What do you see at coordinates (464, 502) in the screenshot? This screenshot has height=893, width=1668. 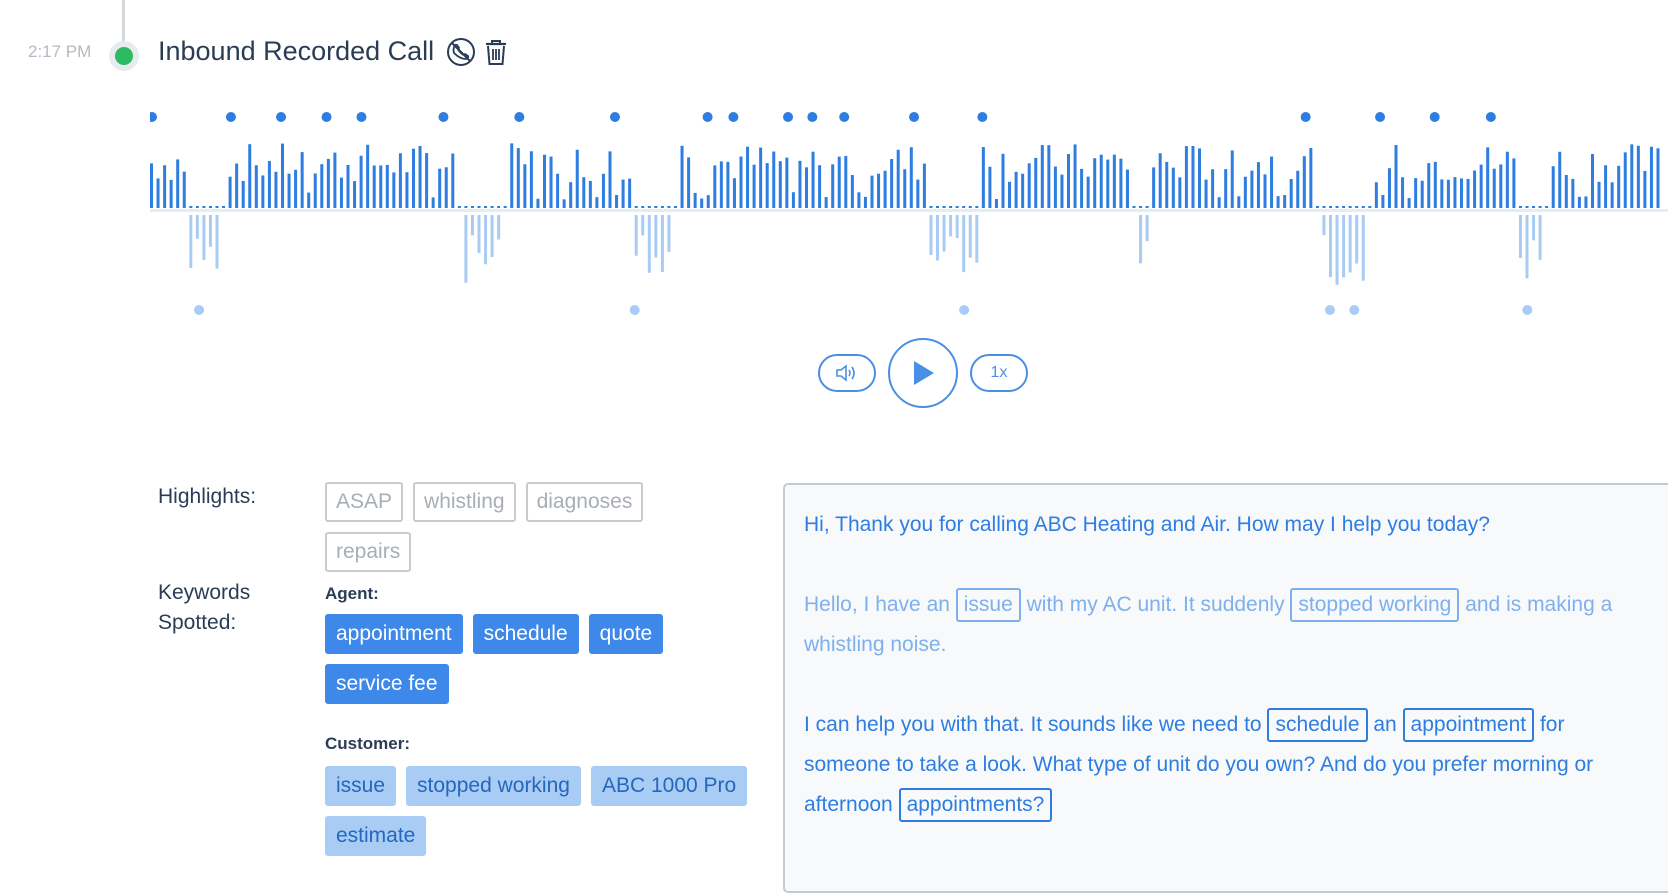 I see `highlight-tag: whistling` at bounding box center [464, 502].